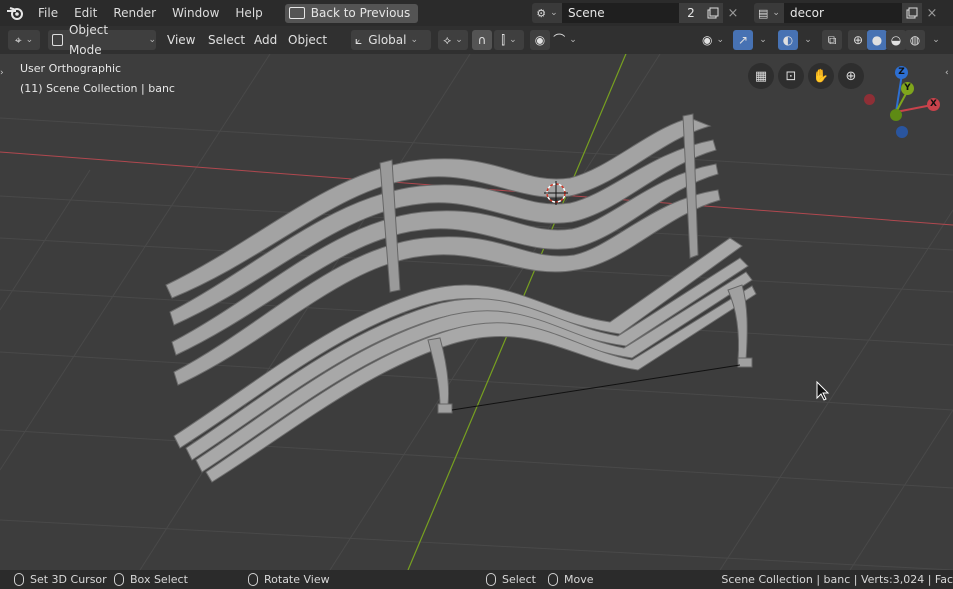 The width and height of the screenshot is (953, 589). I want to click on status-rotate-label: Rotate View, so click(297, 579).